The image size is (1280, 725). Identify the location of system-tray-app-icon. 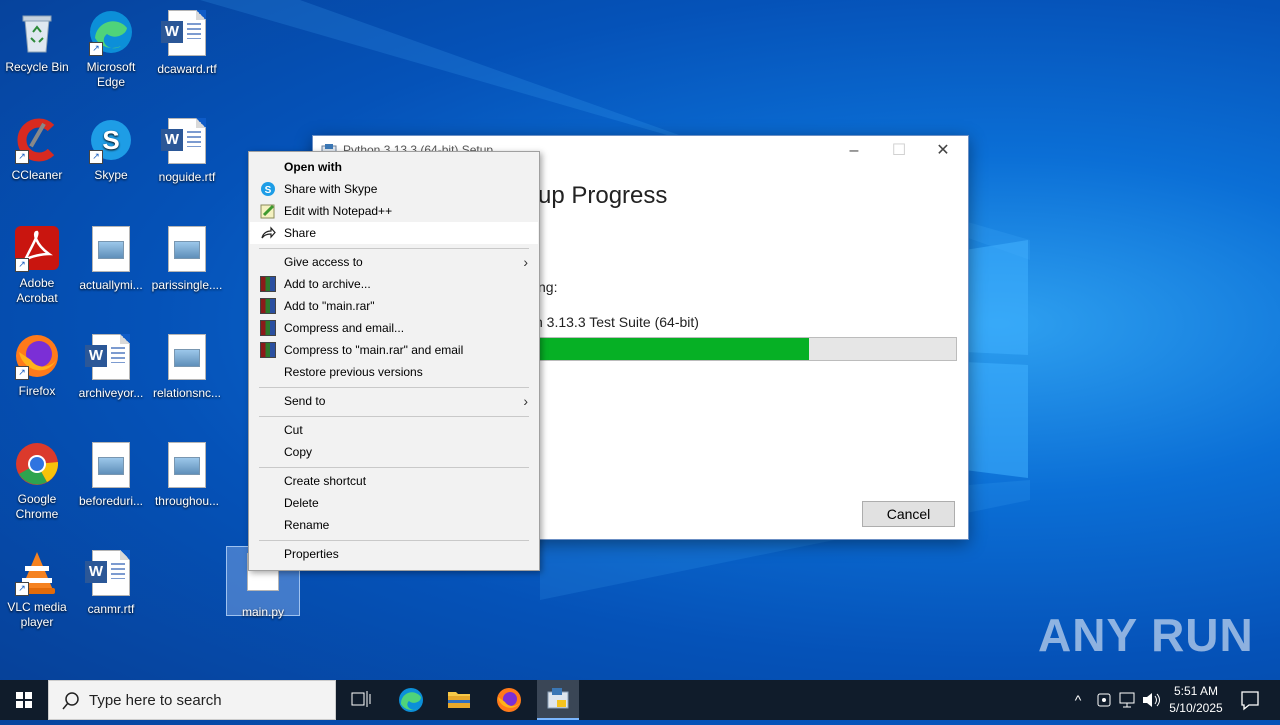
(1104, 700).